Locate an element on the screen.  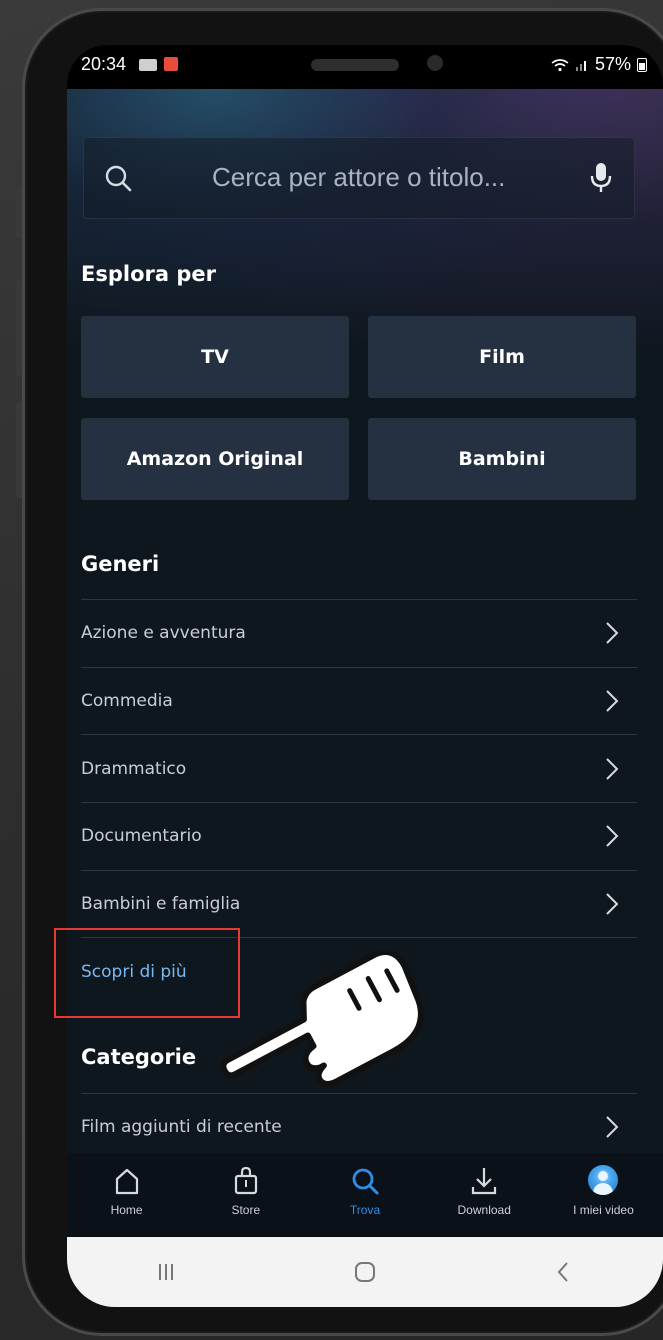
genre-row-action: Azione e avventura is located at coordinates (359, 633).